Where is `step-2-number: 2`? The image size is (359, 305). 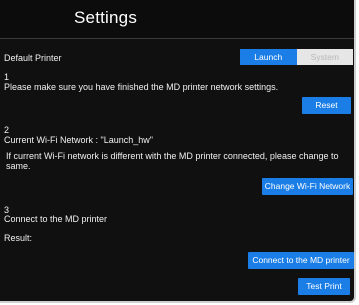
step-2-number: 2 is located at coordinates (7, 130).